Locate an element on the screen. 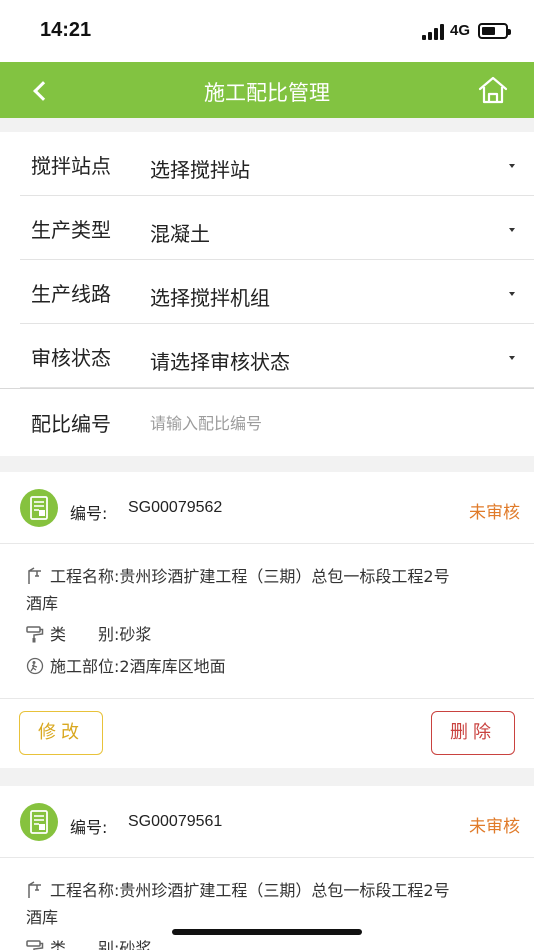 The width and height of the screenshot is (534, 950). mix-number-input is located at coordinates (330, 423).